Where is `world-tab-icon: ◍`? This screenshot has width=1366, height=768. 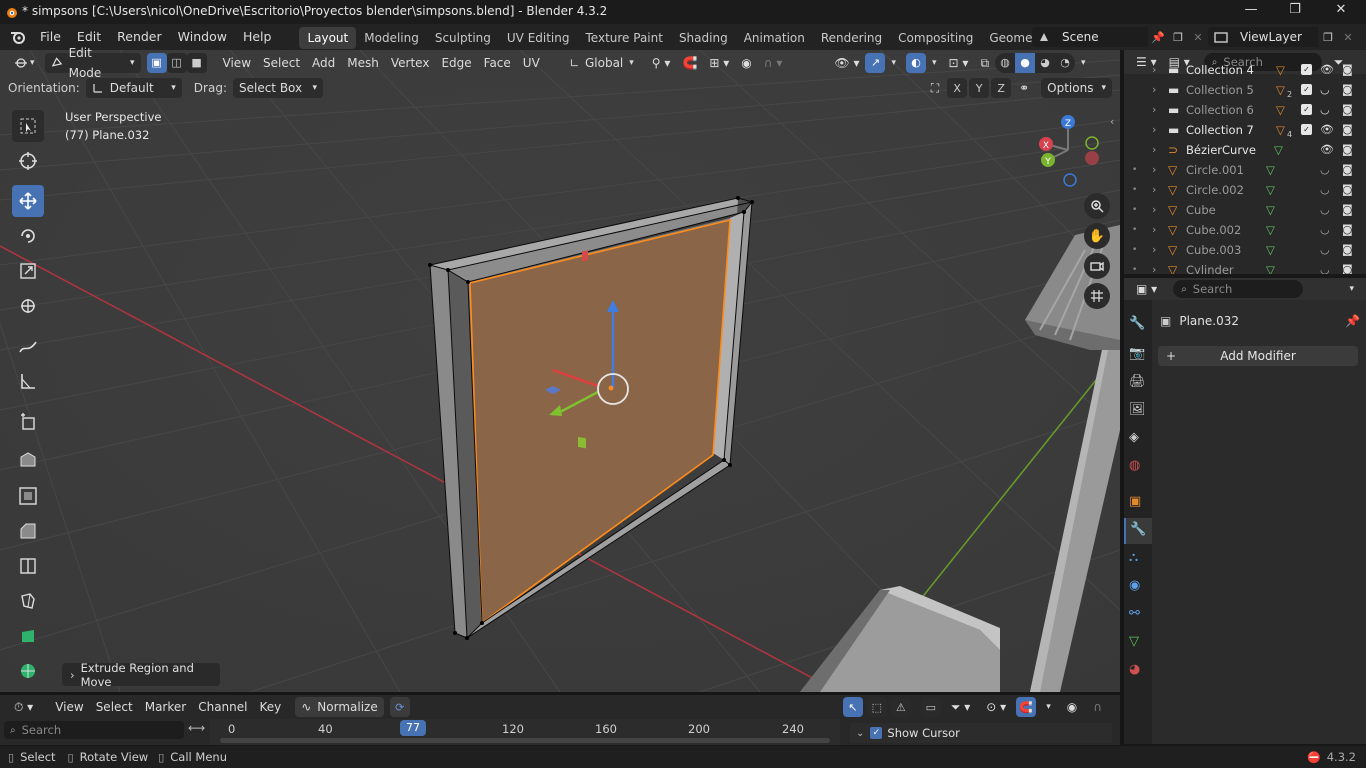 world-tab-icon: ◍ is located at coordinates (1134, 465).